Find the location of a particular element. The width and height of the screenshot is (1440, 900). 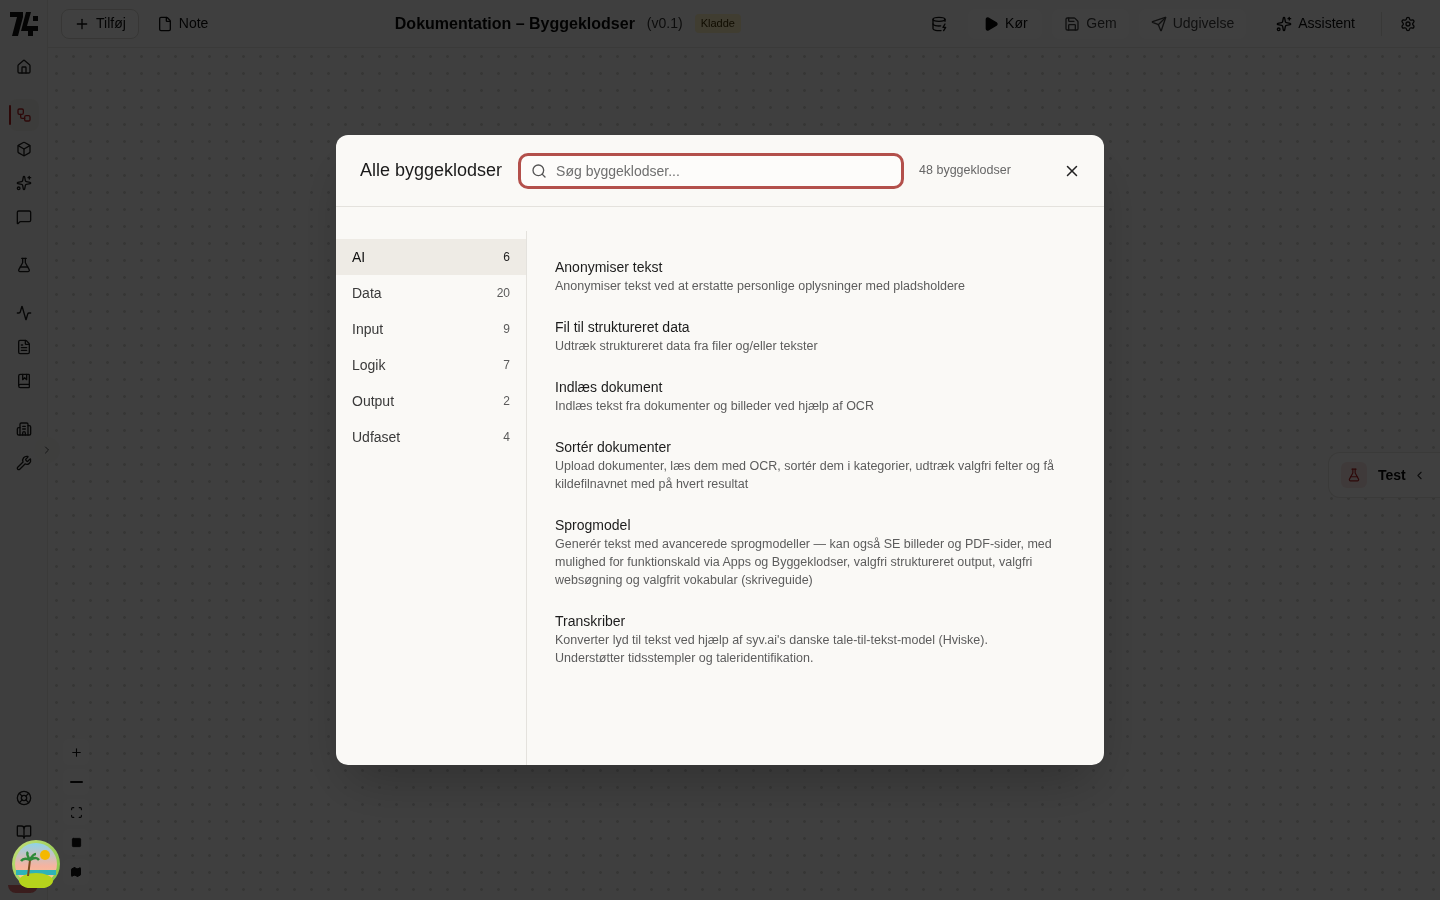

dialog-title: Alle byggeklodser is located at coordinates (431, 170).